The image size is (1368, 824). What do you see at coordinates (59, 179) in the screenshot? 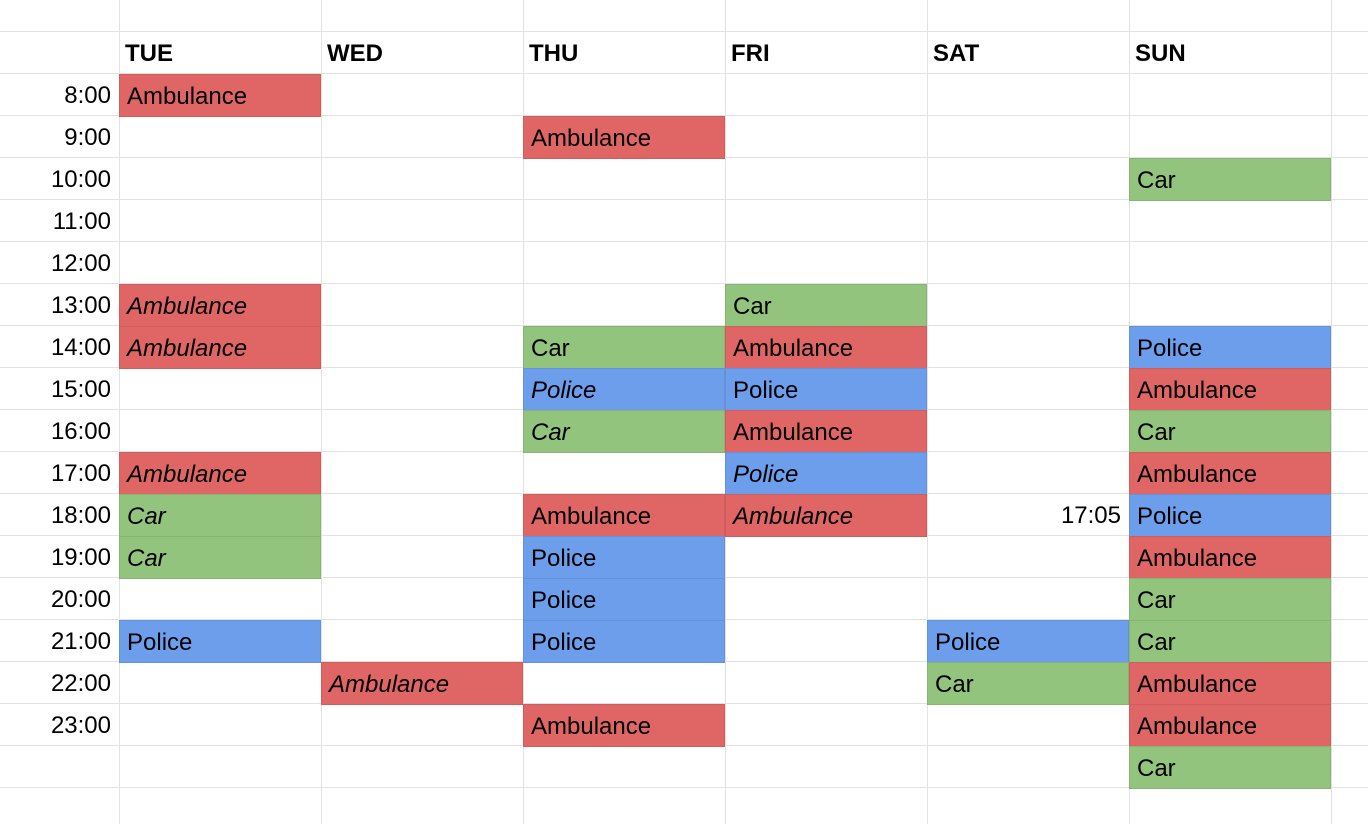
I see `time-label: 10:00` at bounding box center [59, 179].